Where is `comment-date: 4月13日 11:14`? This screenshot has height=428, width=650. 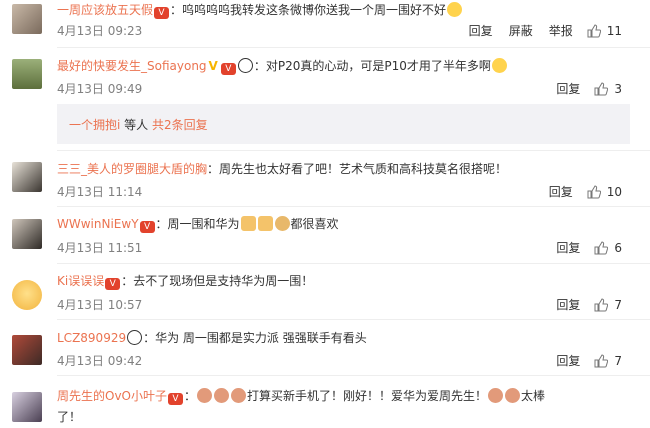
comment-date: 4月13日 11:14 is located at coordinates (100, 192).